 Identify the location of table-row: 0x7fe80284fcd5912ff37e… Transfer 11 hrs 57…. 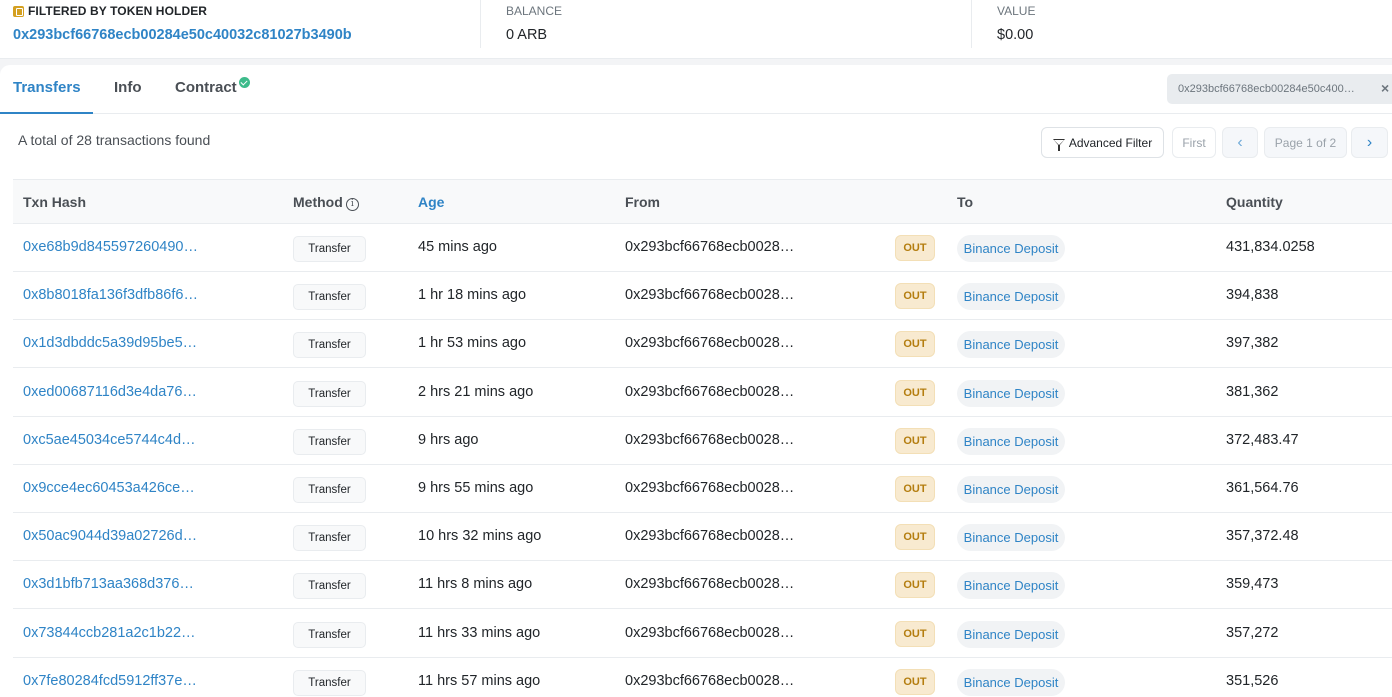
(702, 677).